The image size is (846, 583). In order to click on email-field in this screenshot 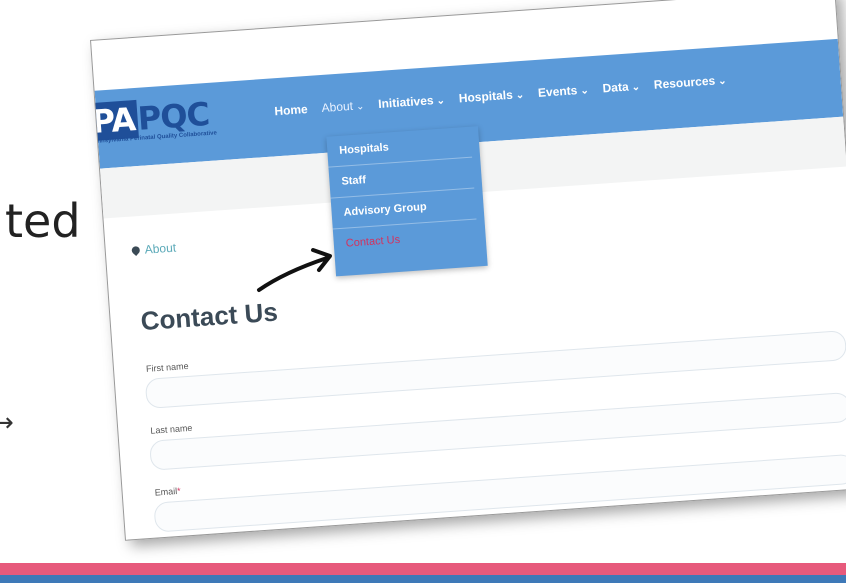, I will do `click(499, 493)`.